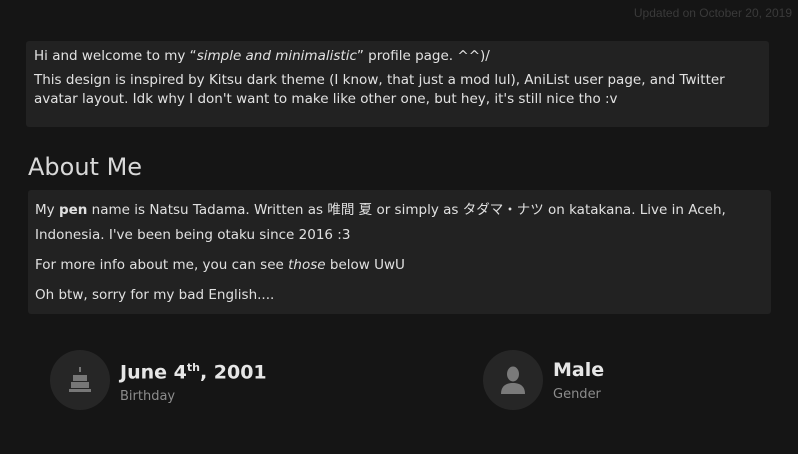 This screenshot has width=798, height=454. What do you see at coordinates (276, 56) in the screenshot?
I see `intro-emphasis: simple and minimalistic` at bounding box center [276, 56].